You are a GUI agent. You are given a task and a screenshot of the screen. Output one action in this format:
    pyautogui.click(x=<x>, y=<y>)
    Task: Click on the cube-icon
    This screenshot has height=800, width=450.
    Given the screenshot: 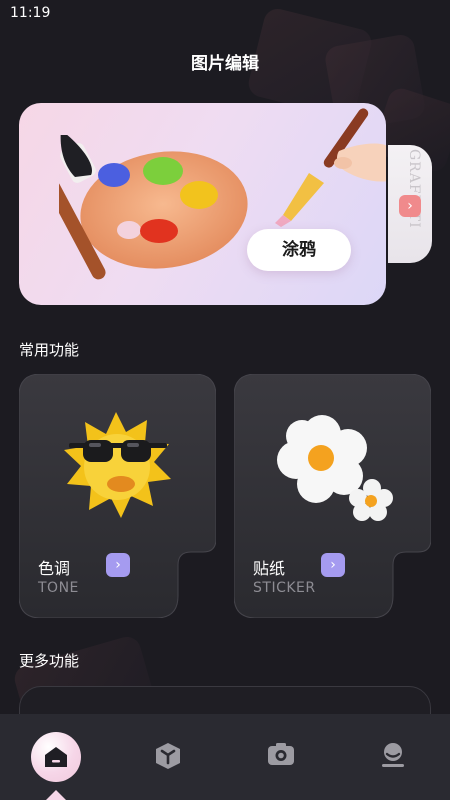 What is the action you would take?
    pyautogui.click(x=168, y=756)
    